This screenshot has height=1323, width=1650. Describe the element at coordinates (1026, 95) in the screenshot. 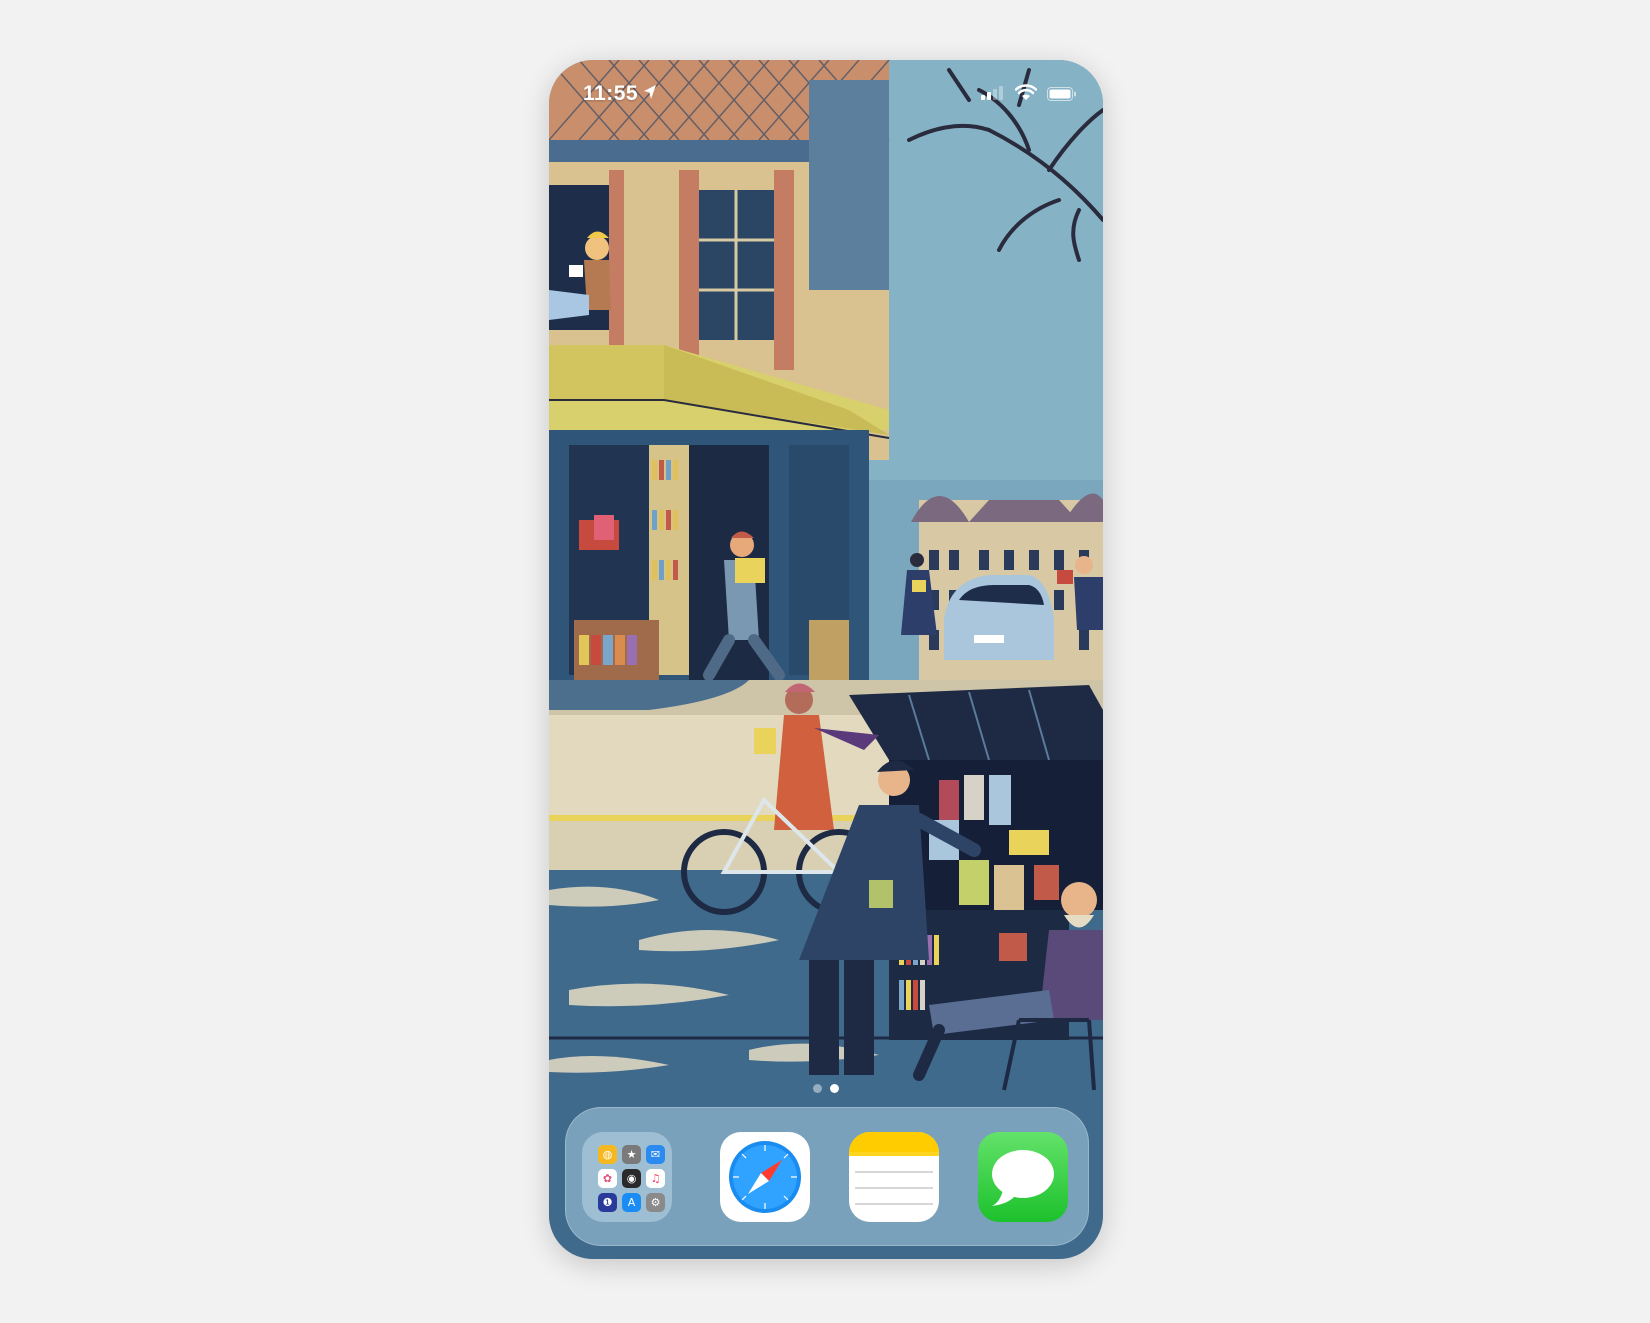

I see `wifi-icon` at that location.